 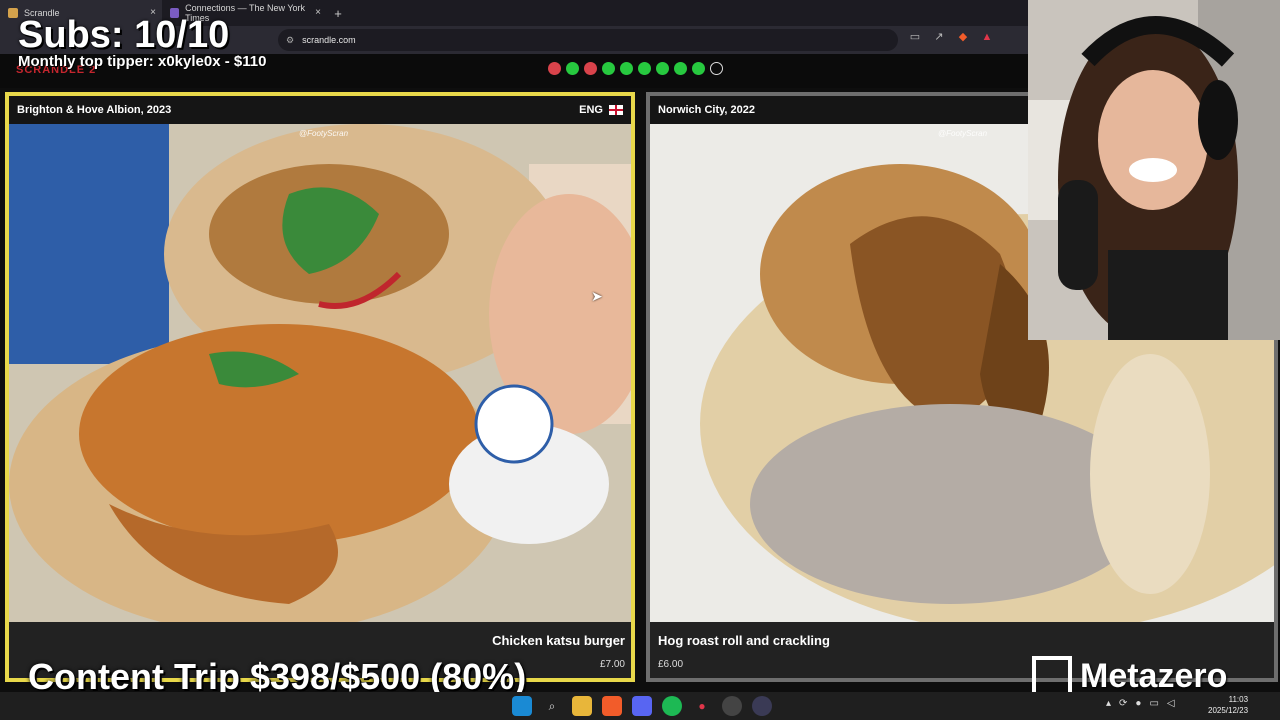 What do you see at coordinates (706, 110) in the screenshot?
I see `club-name: Norwich City, 2022` at bounding box center [706, 110].